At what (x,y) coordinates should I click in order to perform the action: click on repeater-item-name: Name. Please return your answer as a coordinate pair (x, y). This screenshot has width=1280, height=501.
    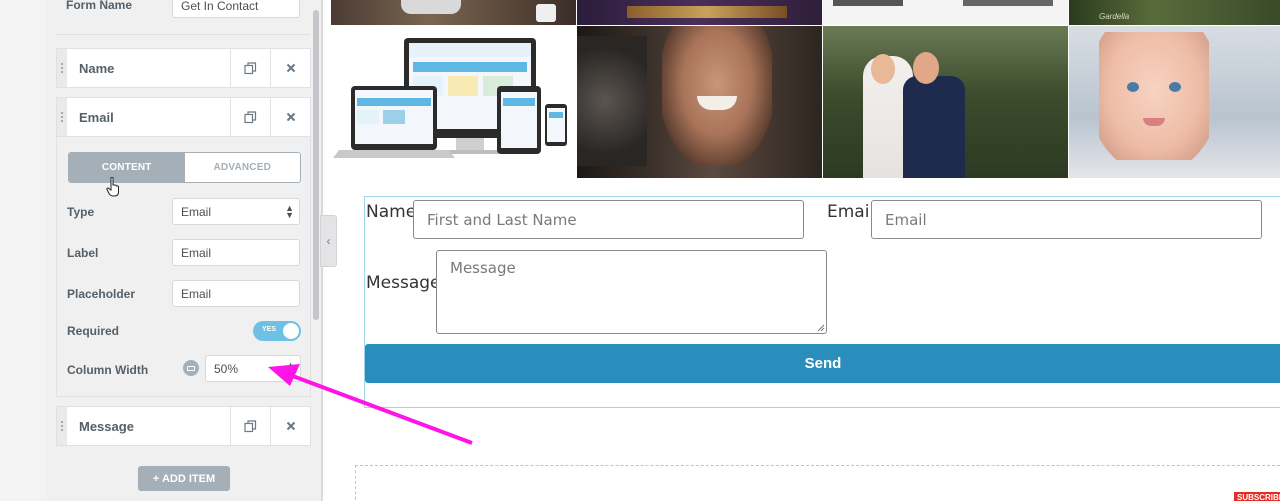
    Looking at the image, I should click on (183, 68).